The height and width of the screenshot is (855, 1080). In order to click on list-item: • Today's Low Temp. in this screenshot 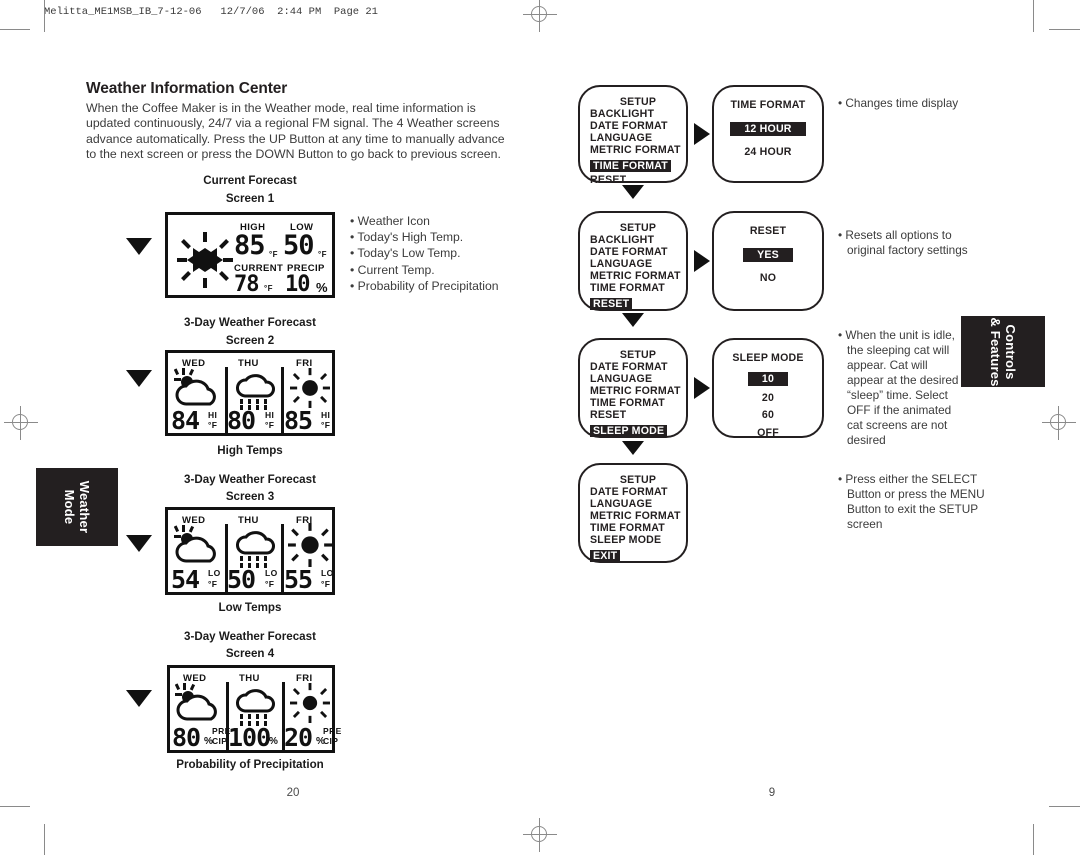, I will do `click(405, 253)`.